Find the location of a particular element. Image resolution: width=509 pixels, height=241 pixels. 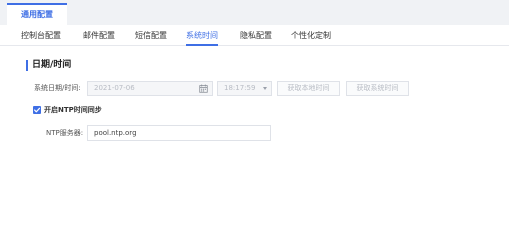

date-value: 2021-07-06 is located at coordinates (114, 88).